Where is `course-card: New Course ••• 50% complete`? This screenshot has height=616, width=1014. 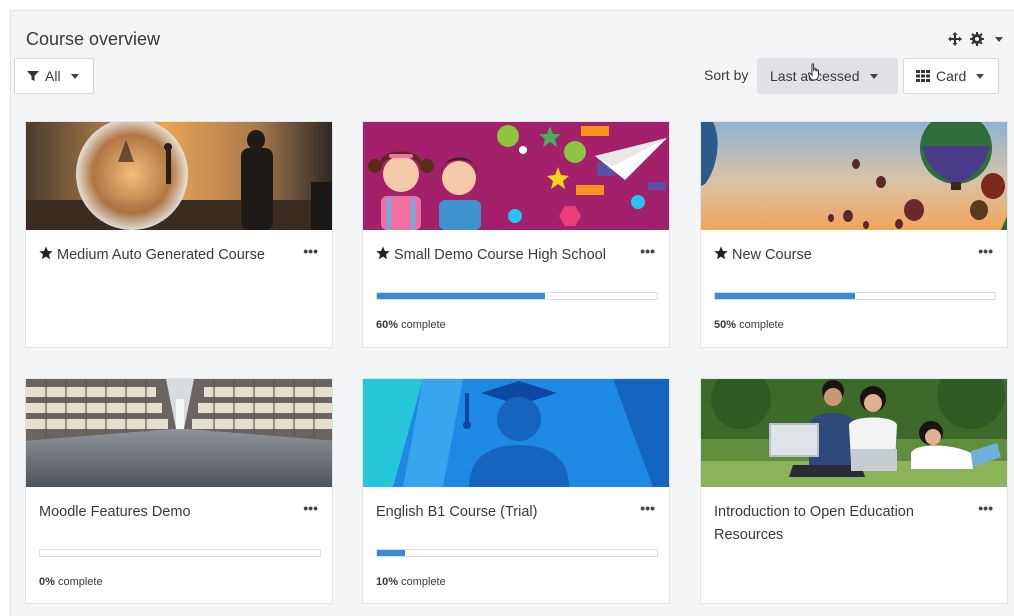 course-card: New Course ••• 50% complete is located at coordinates (854, 234).